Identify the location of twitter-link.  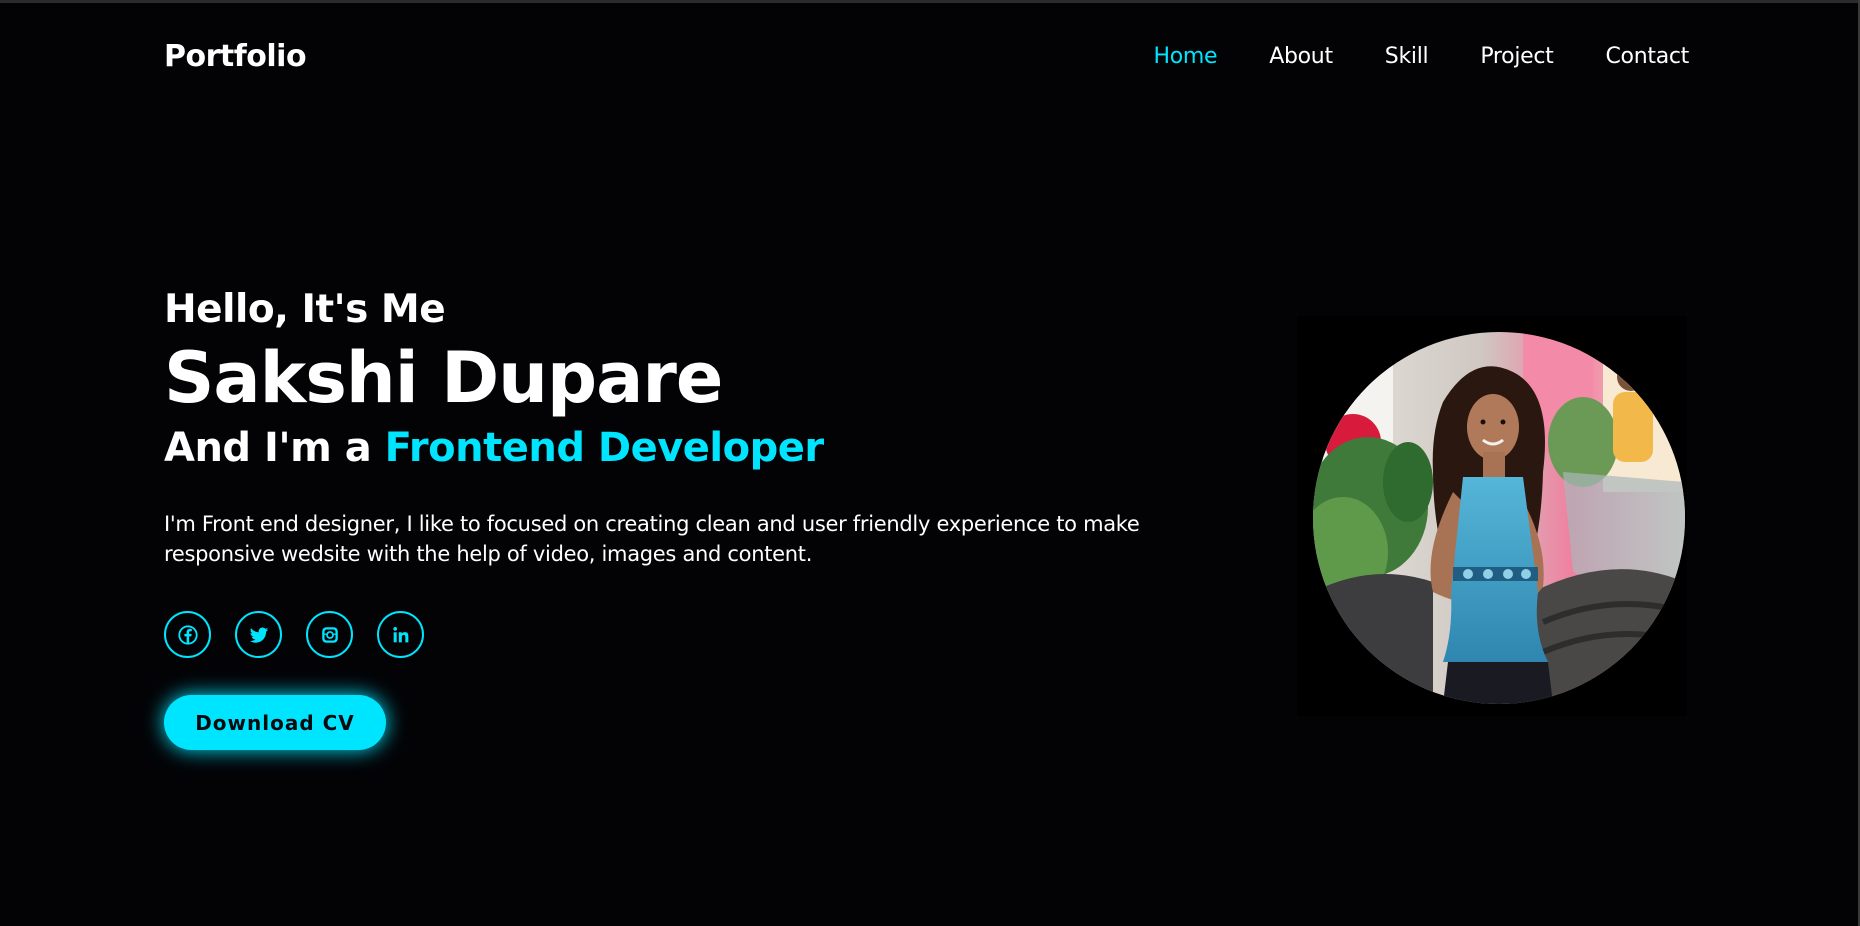
(258, 634).